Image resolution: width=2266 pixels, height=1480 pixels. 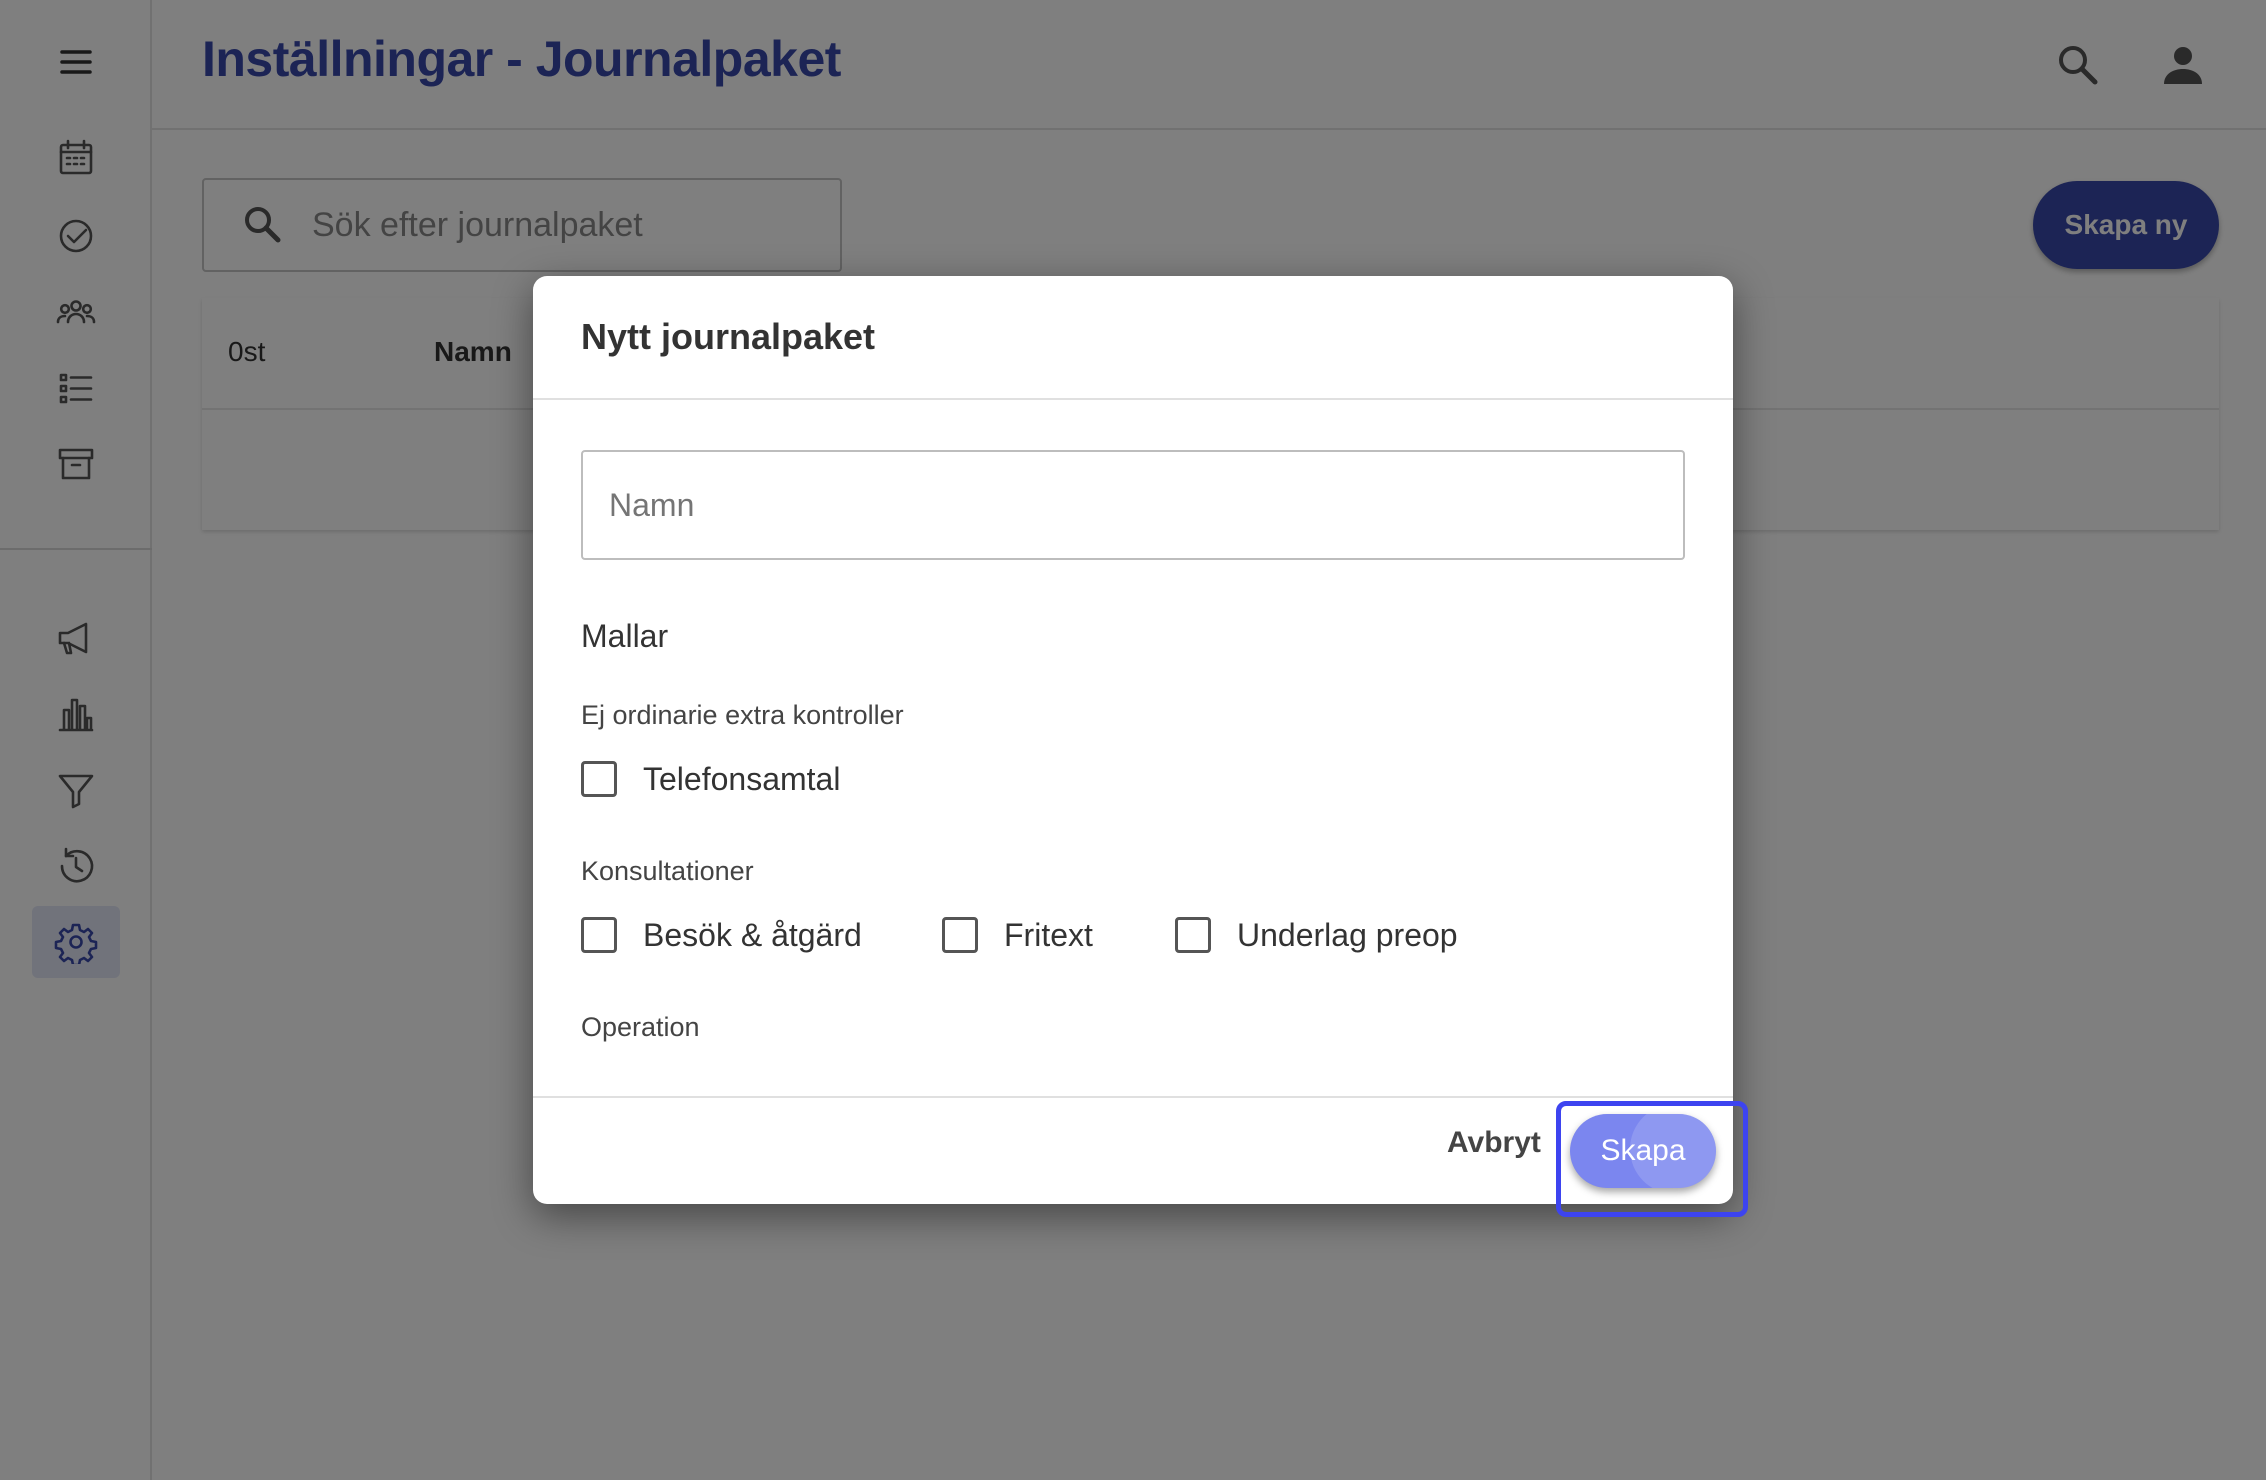 I want to click on group-label-extra-controls: Ej ordinarie extra kontroller, so click(x=742, y=715).